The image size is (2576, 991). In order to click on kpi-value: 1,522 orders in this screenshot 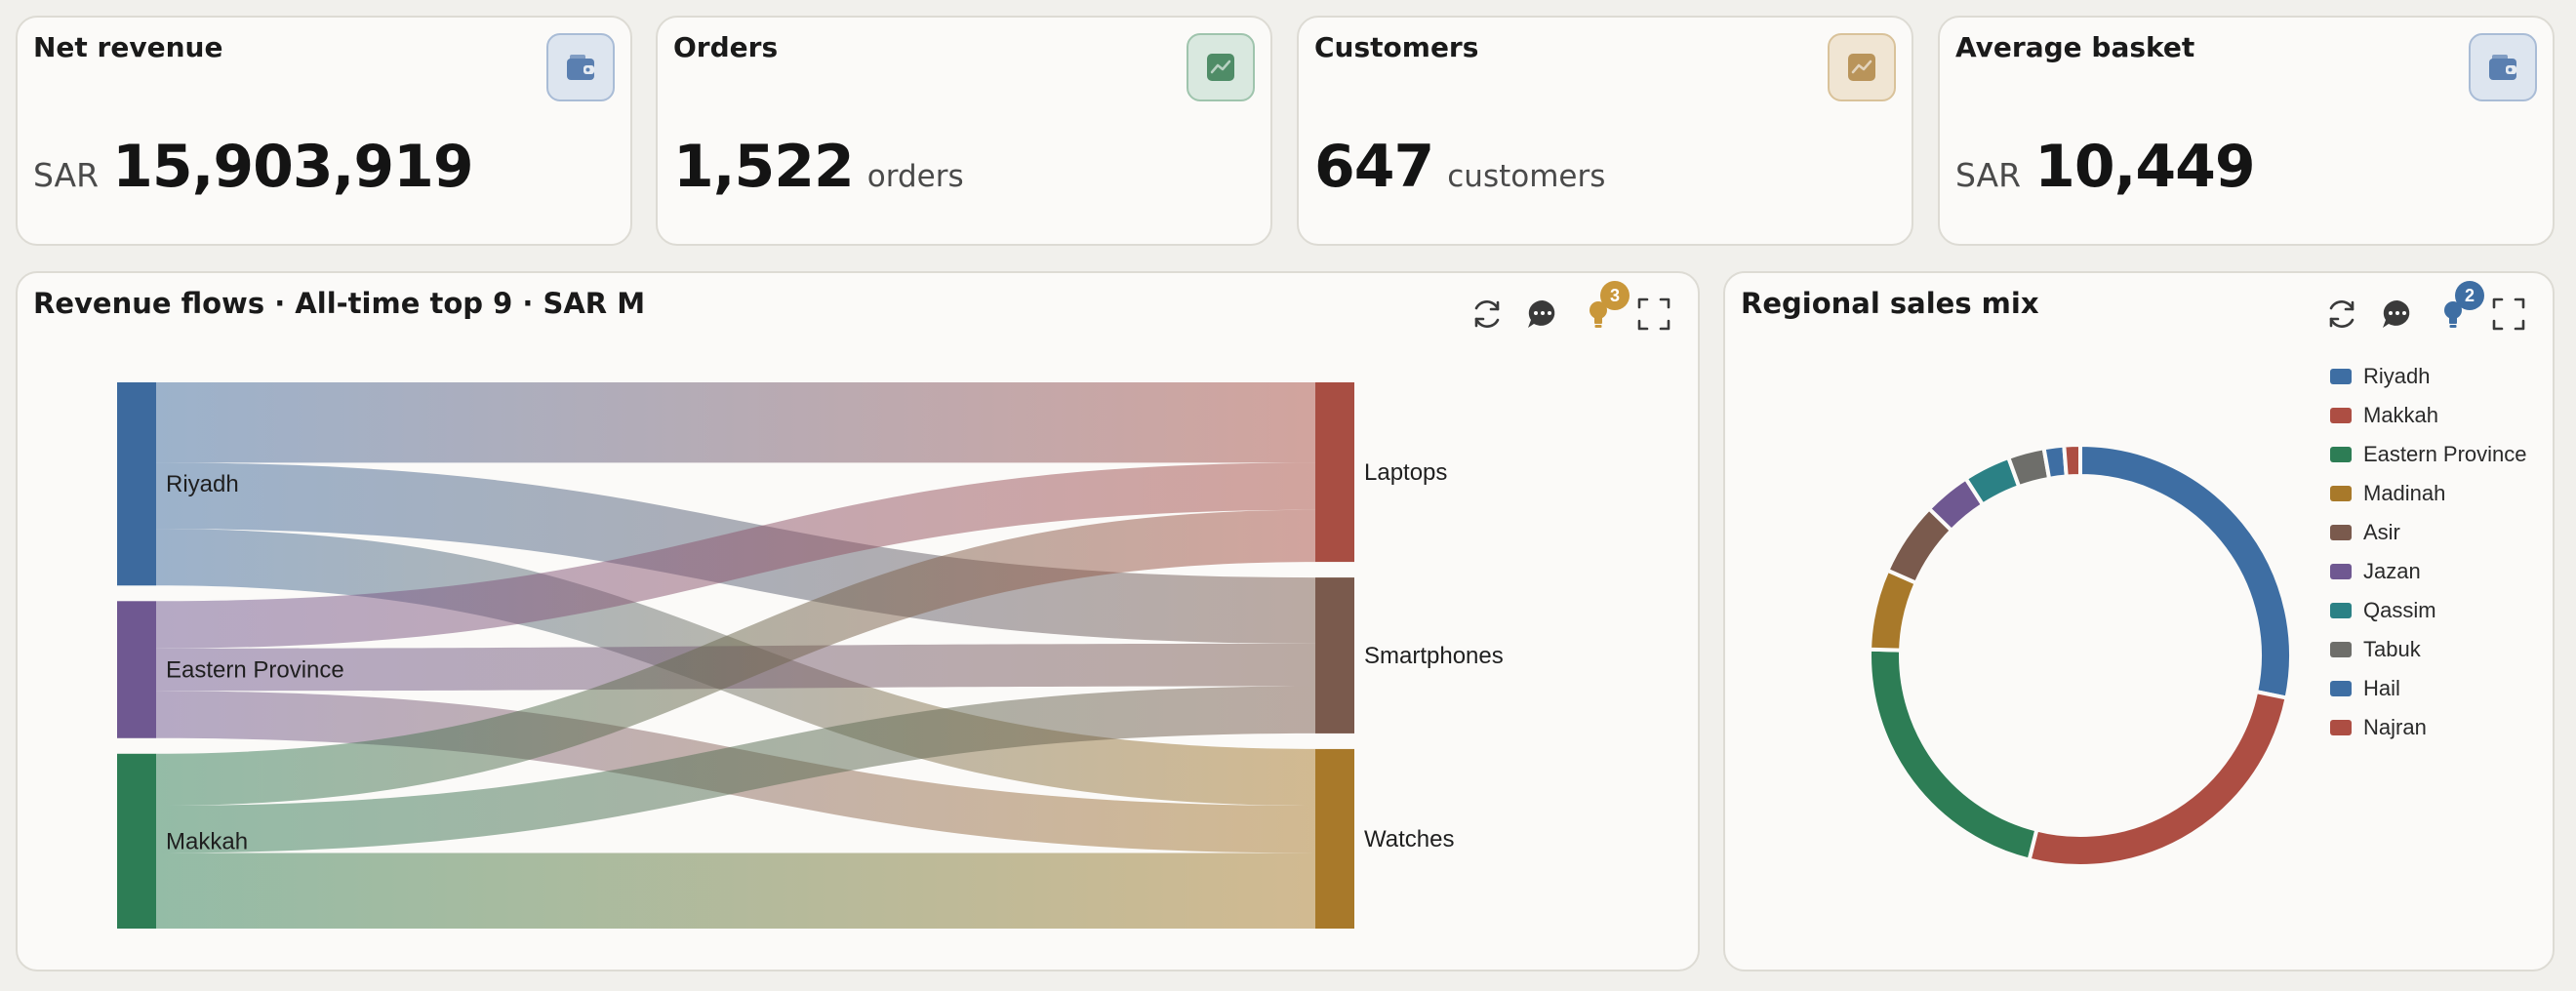, I will do `click(818, 167)`.